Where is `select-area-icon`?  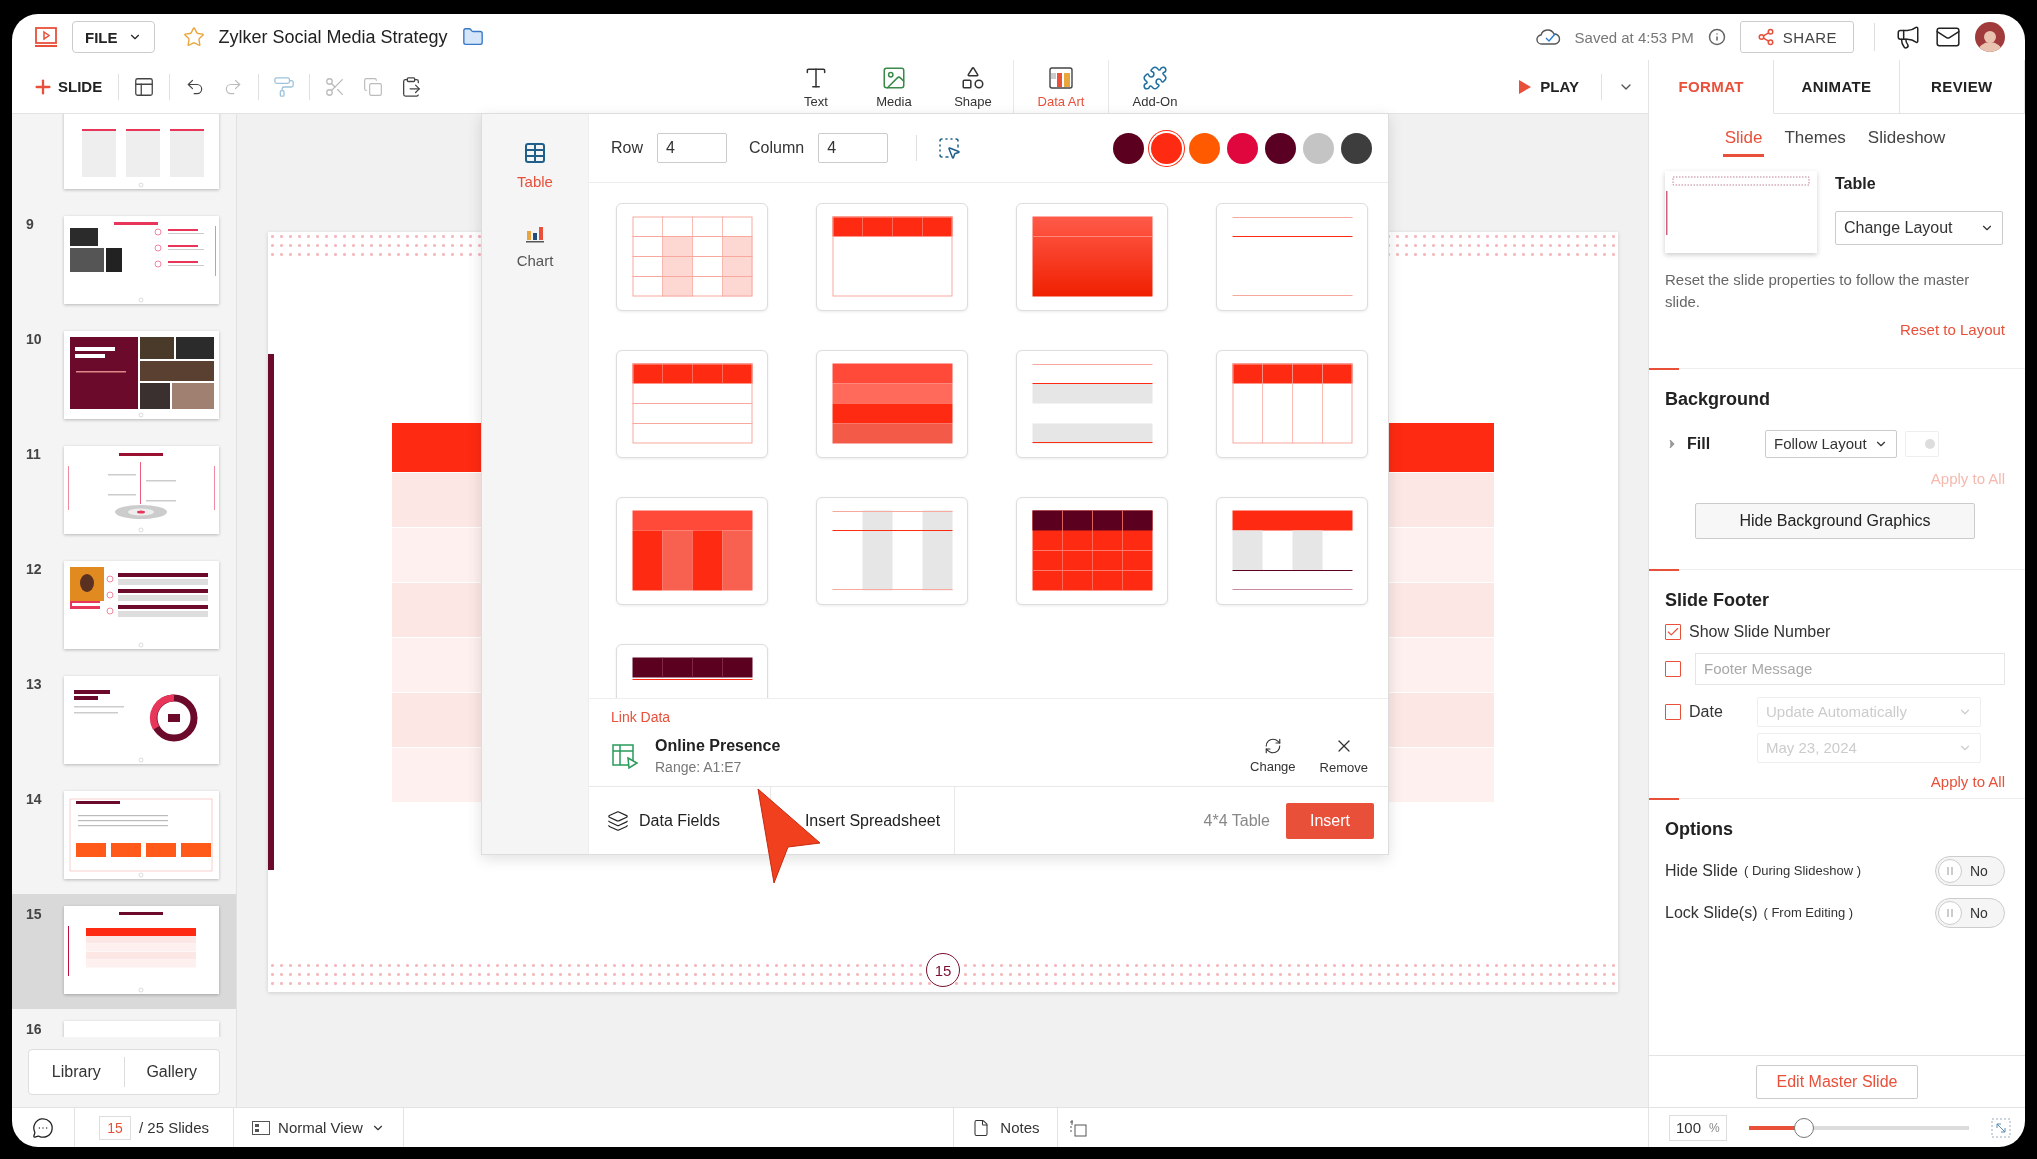
select-area-icon is located at coordinates (949, 148).